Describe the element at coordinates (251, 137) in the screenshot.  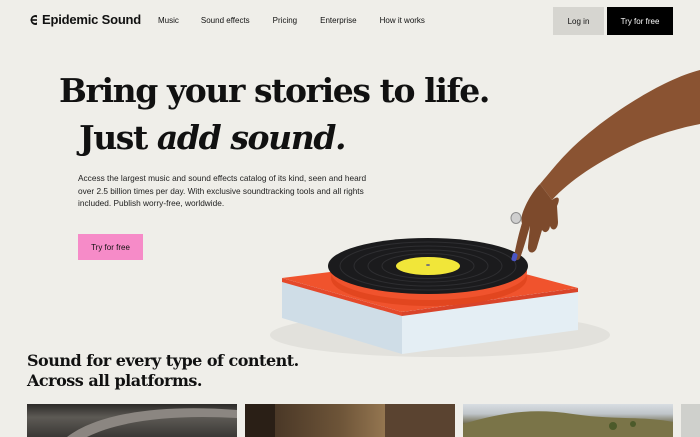
I see `hero-title-italic: add sound.` at that location.